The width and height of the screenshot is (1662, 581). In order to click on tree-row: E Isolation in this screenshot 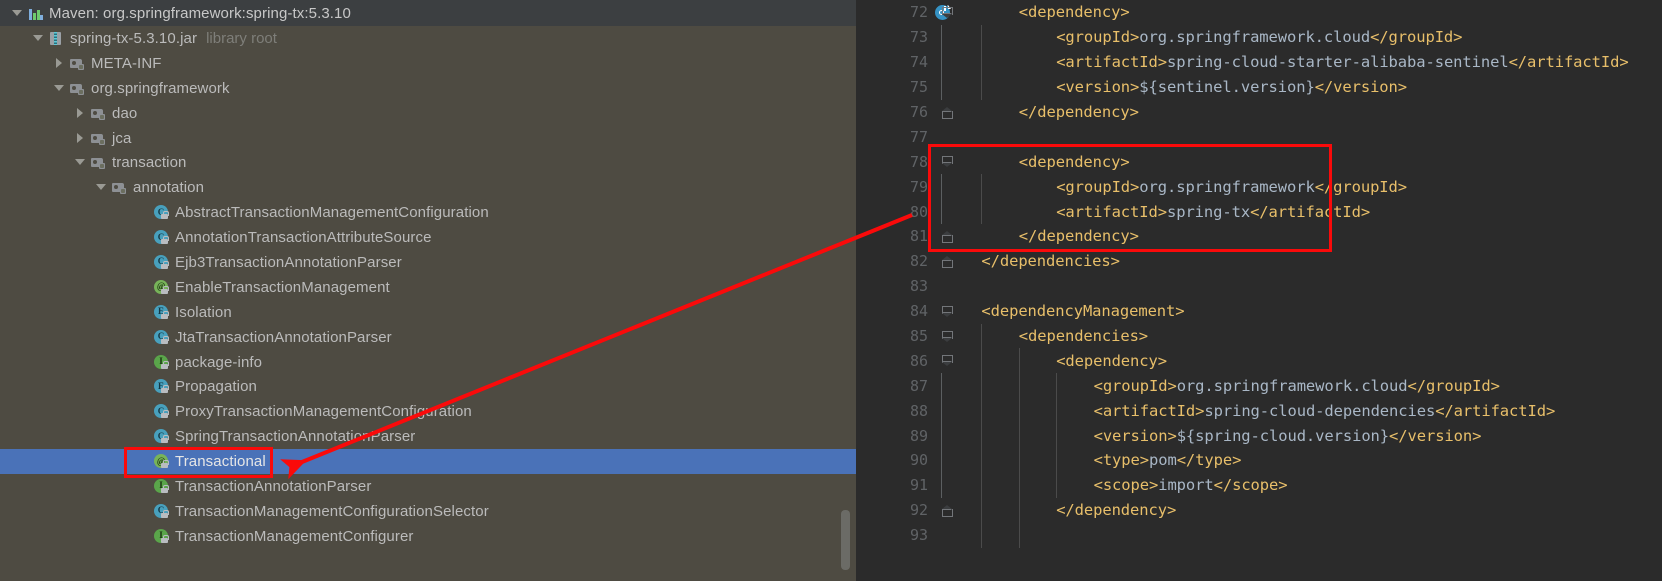, I will do `click(428, 312)`.